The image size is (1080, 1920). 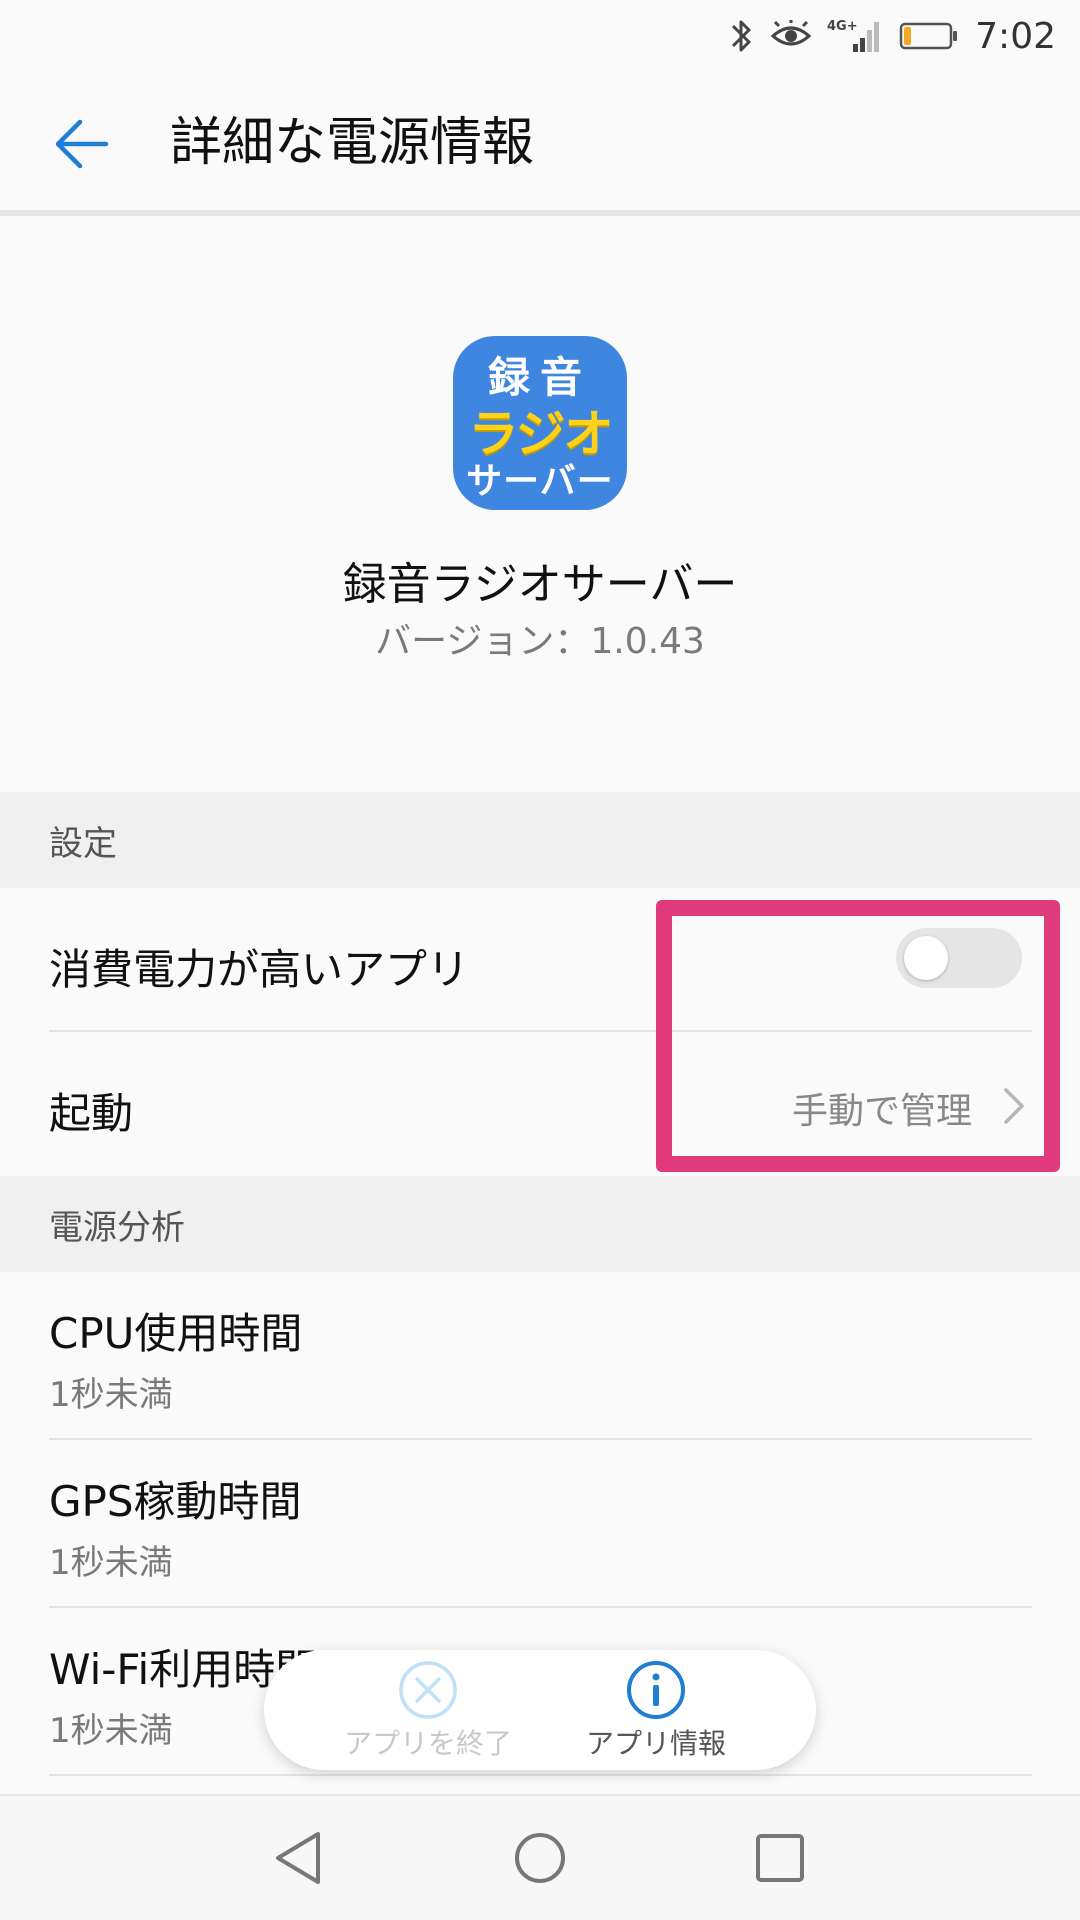 What do you see at coordinates (352, 143) in the screenshot?
I see `page-title: 詳細な電源情報` at bounding box center [352, 143].